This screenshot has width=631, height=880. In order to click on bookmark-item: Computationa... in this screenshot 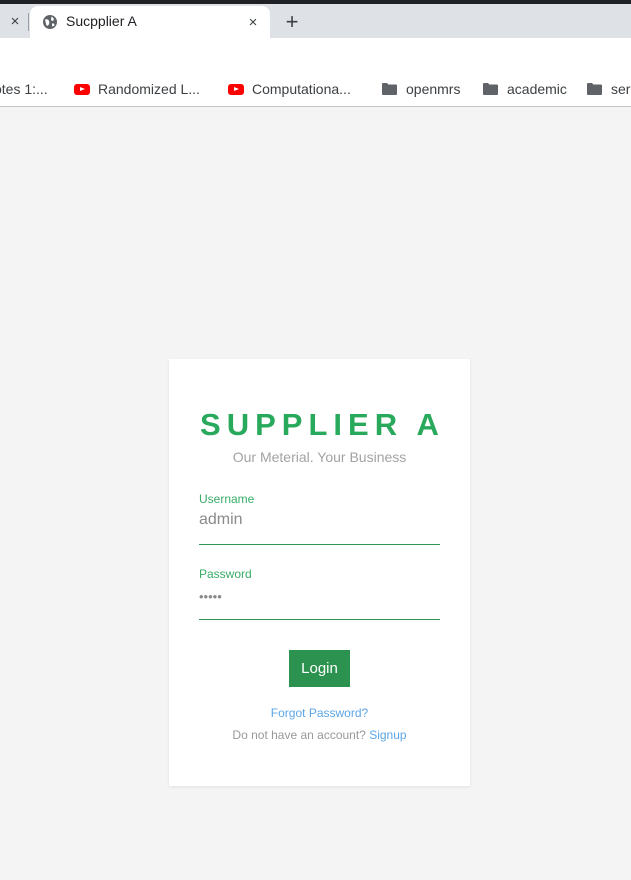, I will do `click(289, 89)`.